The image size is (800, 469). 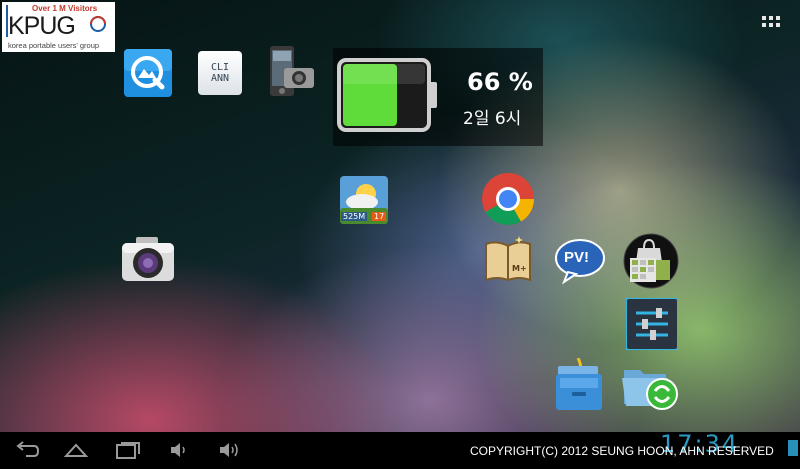 I want to click on clinn-label: CLI ANN, so click(x=220, y=73).